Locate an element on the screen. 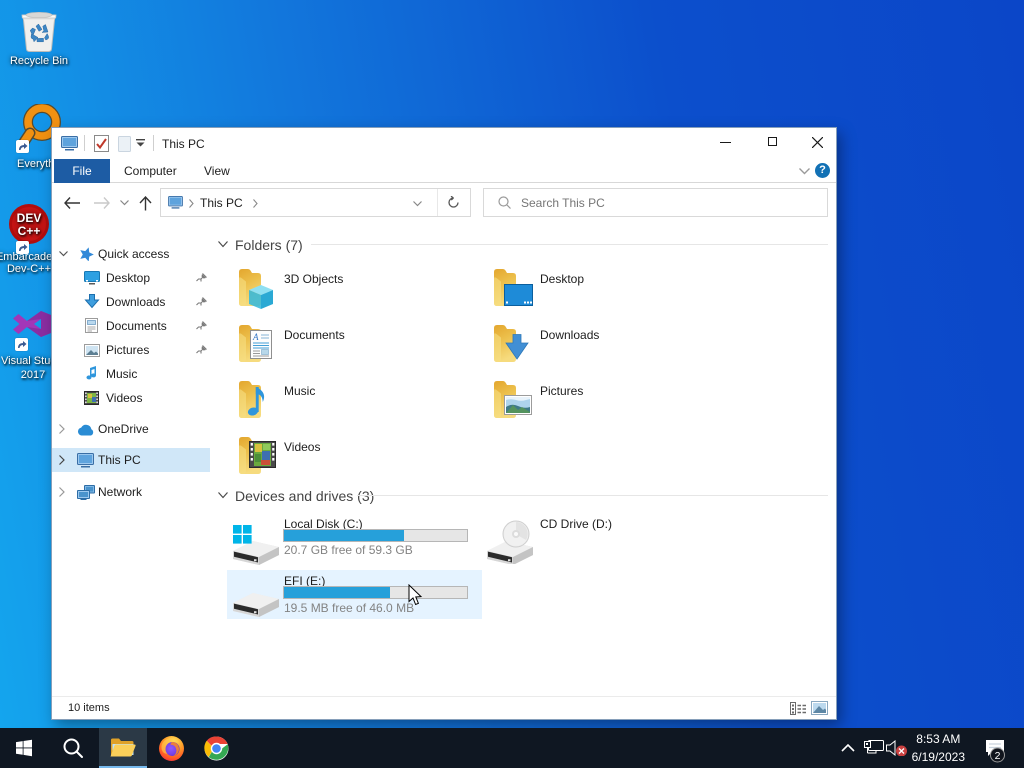 This screenshot has height=768, width=1024. svg-text: 2 is located at coordinates (998, 756).